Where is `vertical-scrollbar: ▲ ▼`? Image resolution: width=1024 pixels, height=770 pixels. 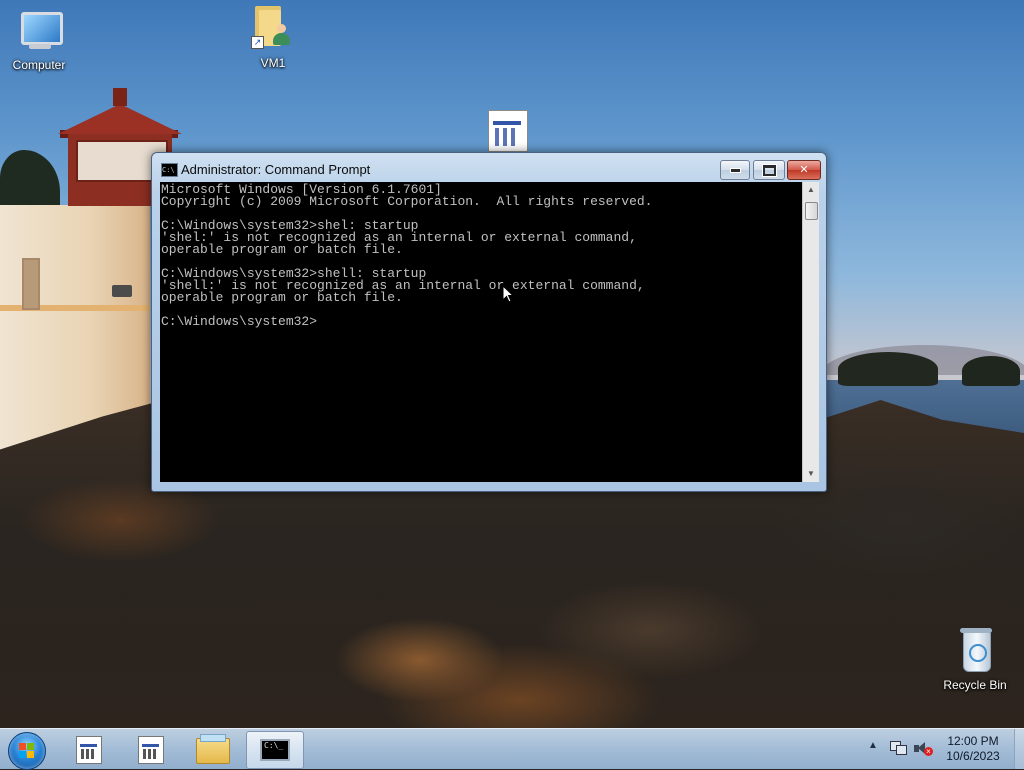
vertical-scrollbar: ▲ ▼ is located at coordinates (810, 332).